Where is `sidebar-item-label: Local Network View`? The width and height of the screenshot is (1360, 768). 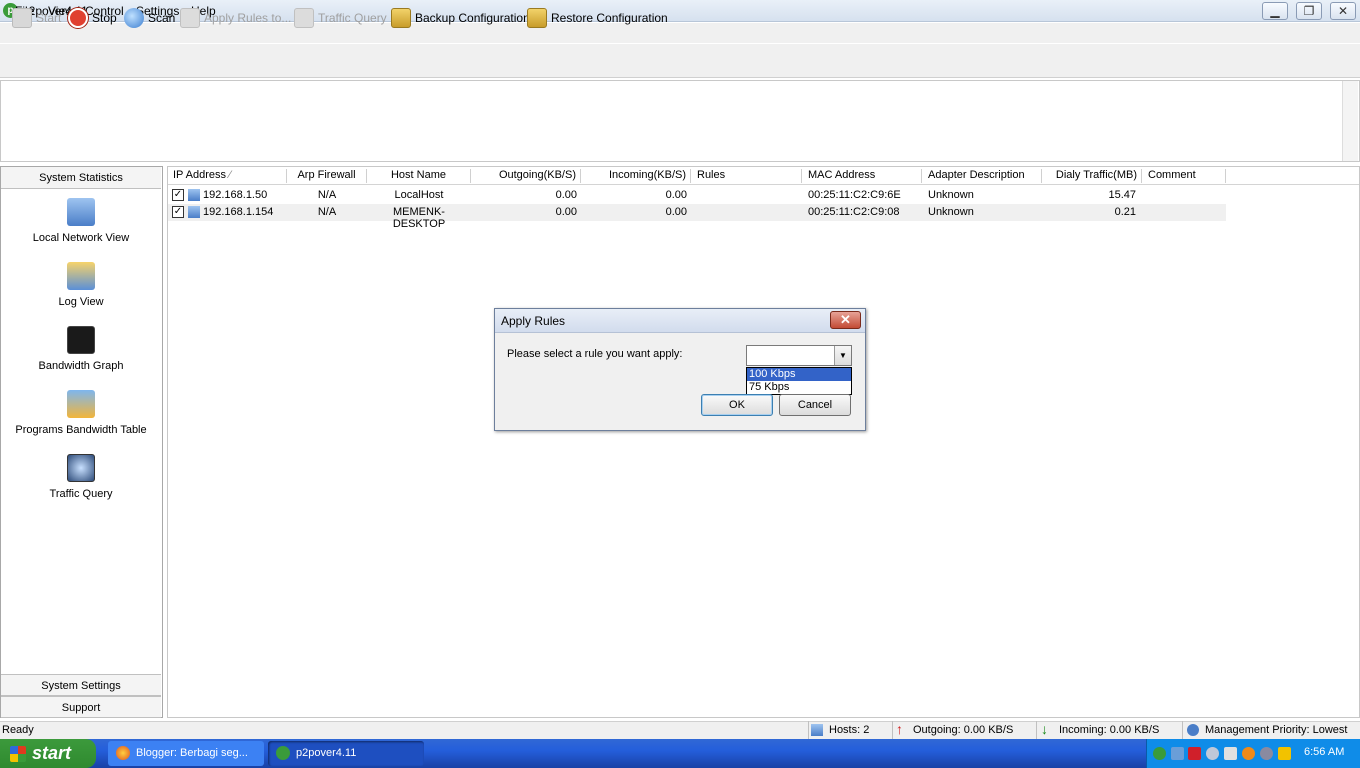 sidebar-item-label: Local Network View is located at coordinates (81, 238).